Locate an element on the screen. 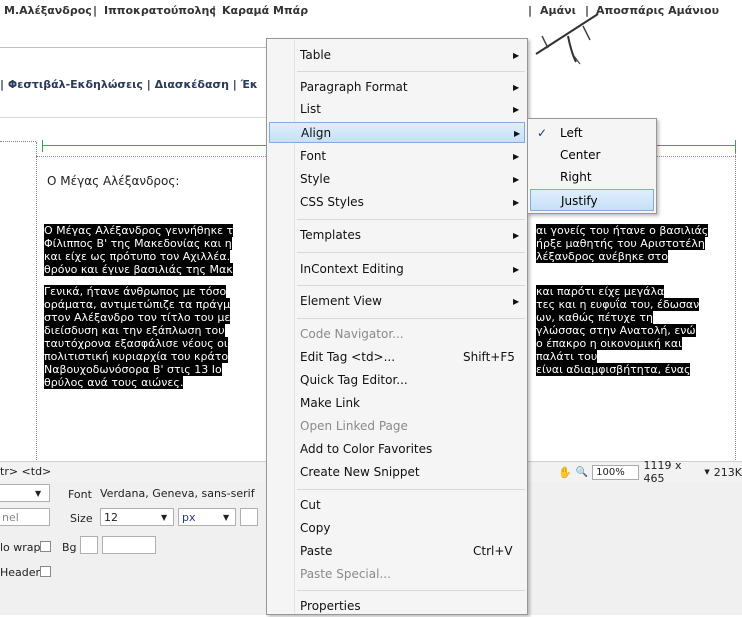  text-line: Ναβουχοδωνόσορα Β' στις 13 Ιο is located at coordinates (133, 369).